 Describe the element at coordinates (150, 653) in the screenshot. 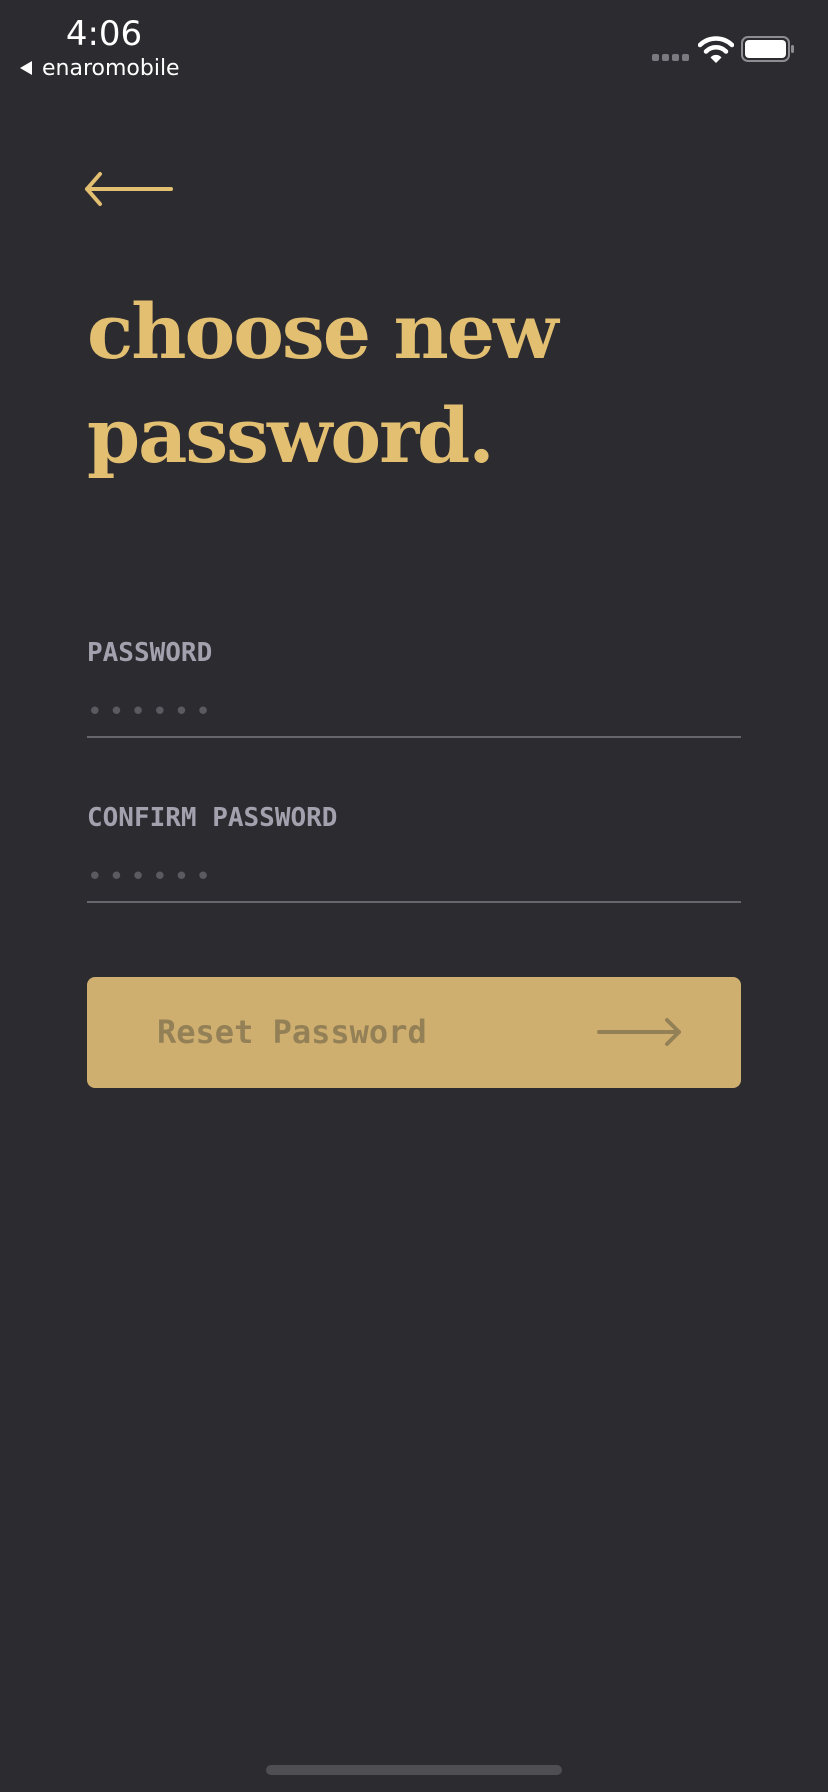

I see `password-label: PASSWORD` at that location.